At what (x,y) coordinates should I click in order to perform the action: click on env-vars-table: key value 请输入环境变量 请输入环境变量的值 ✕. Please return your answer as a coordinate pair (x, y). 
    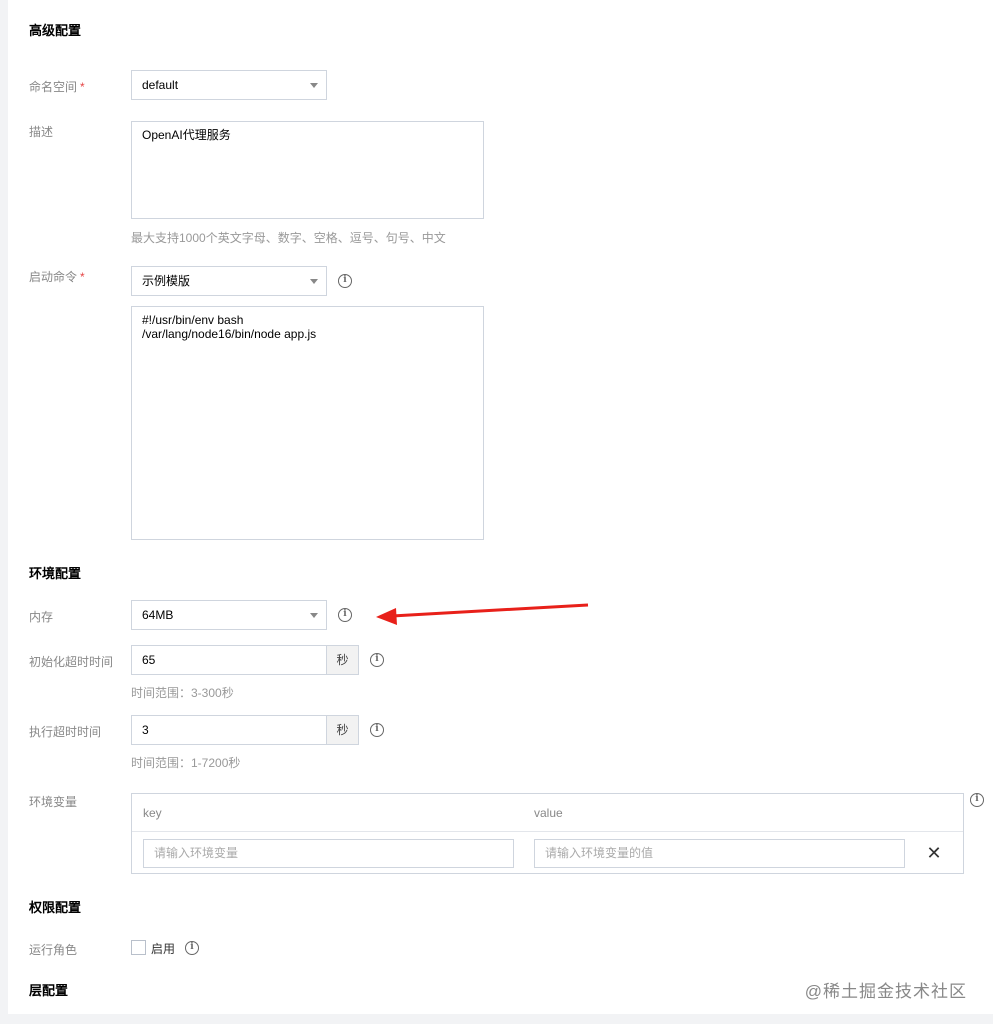
    Looking at the image, I should click on (547, 833).